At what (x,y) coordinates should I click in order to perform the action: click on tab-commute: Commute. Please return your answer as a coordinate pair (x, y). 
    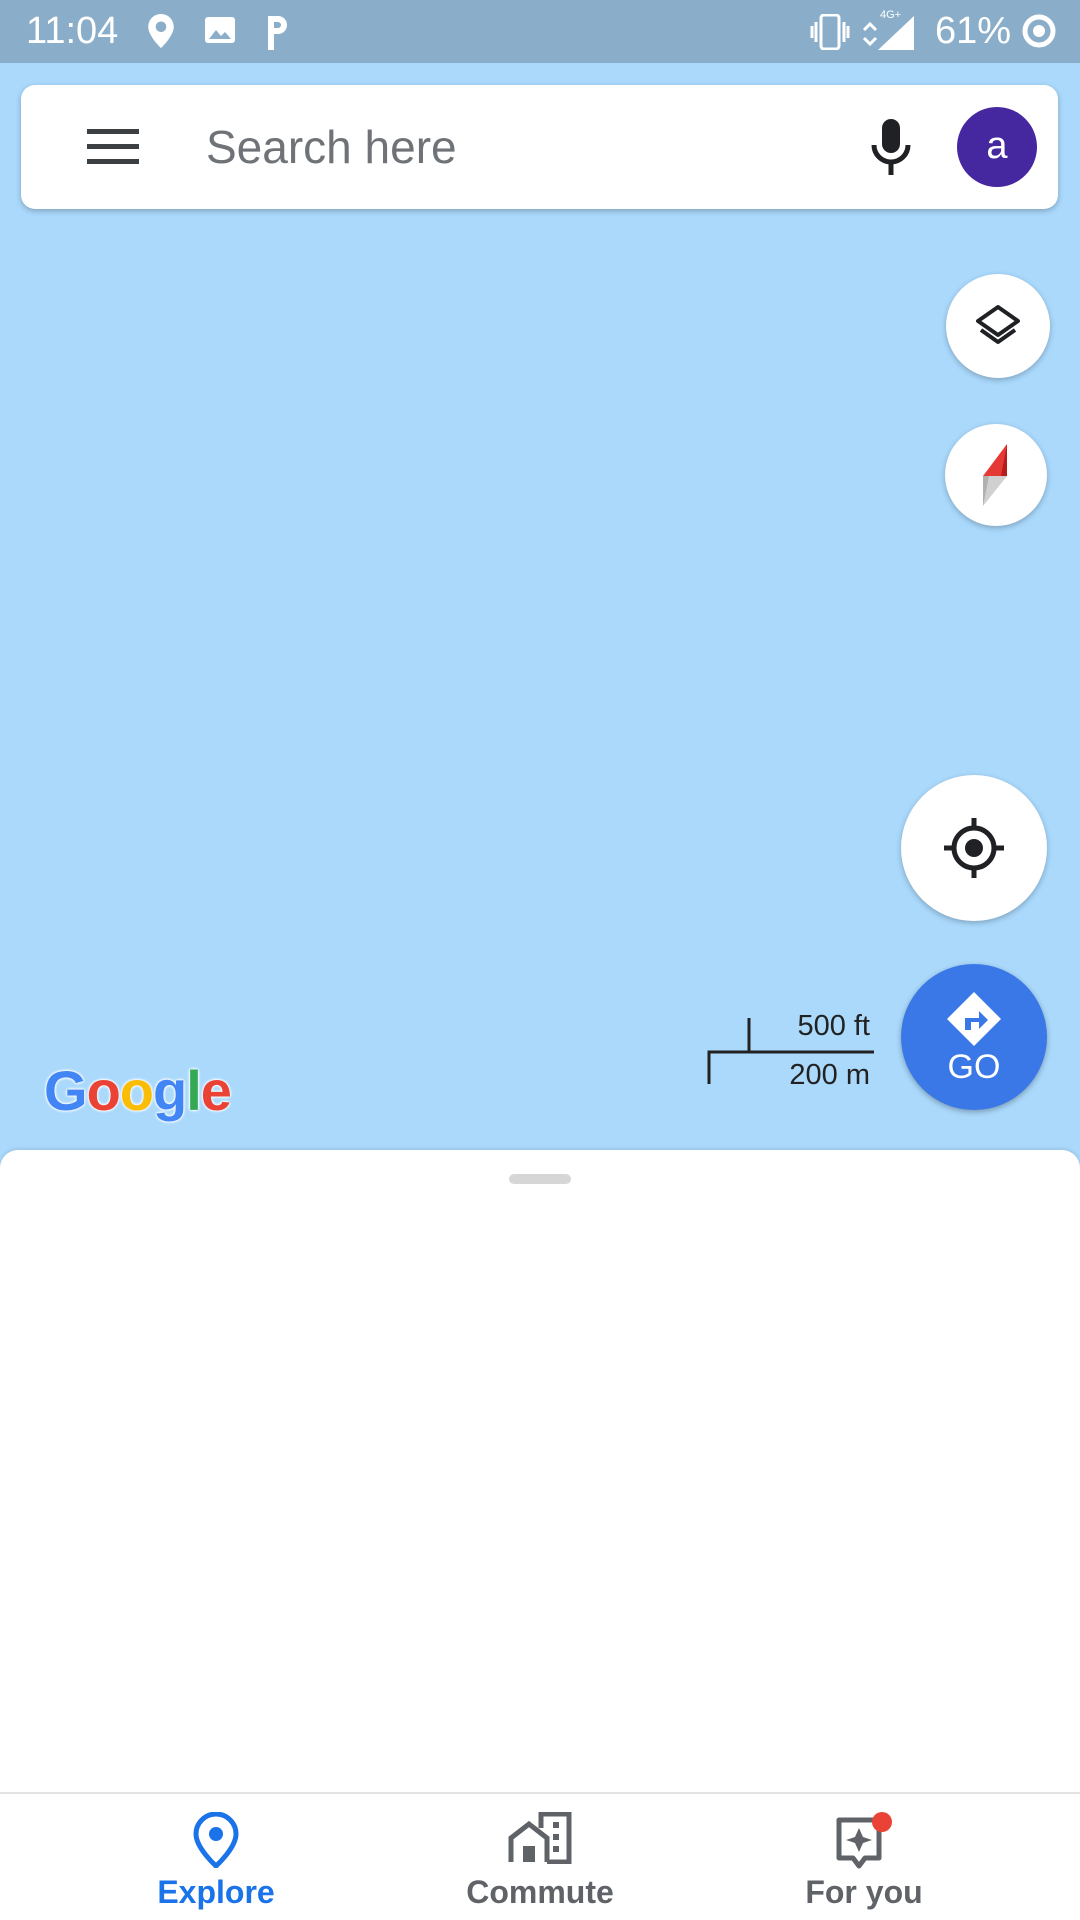
    Looking at the image, I should click on (540, 1857).